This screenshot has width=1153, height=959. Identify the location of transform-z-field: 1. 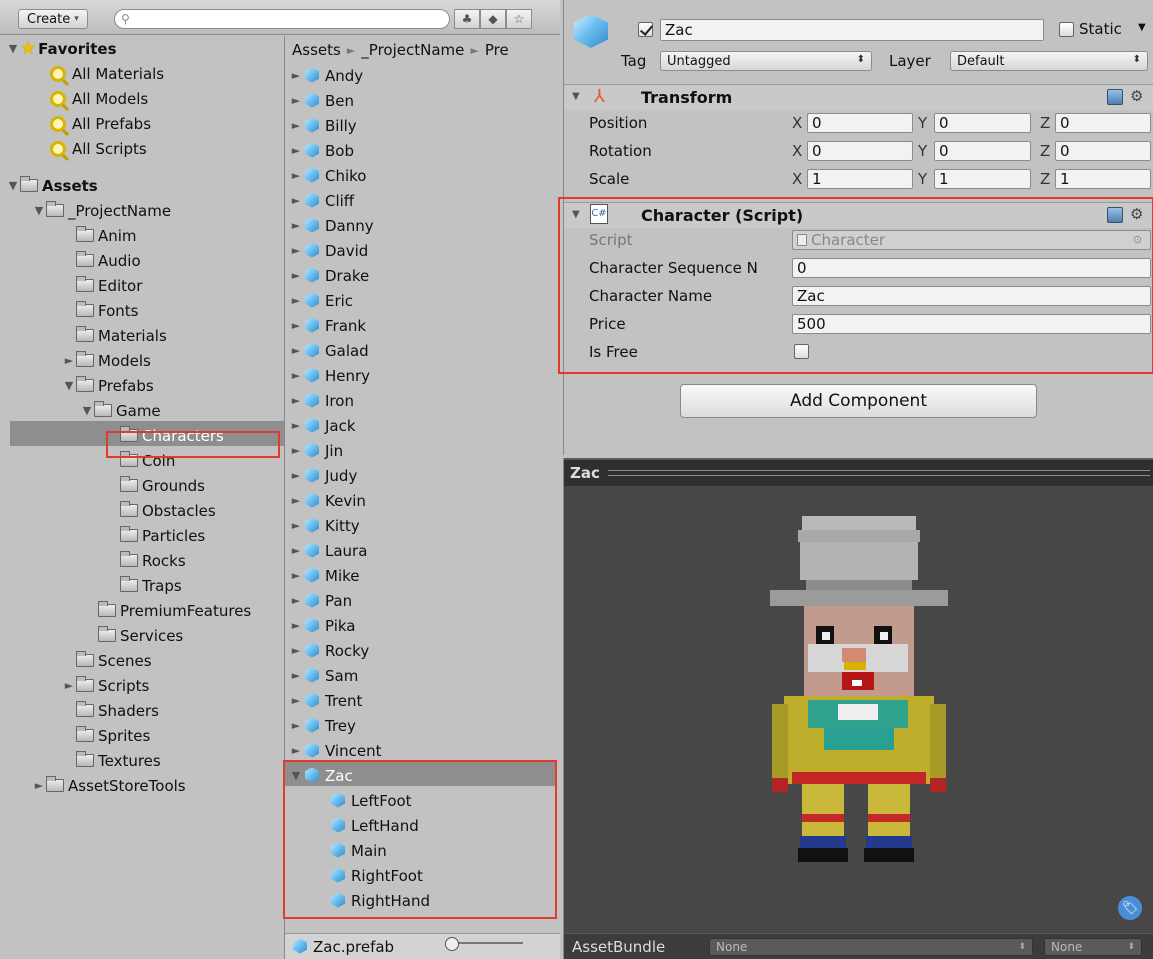
(1103, 179).